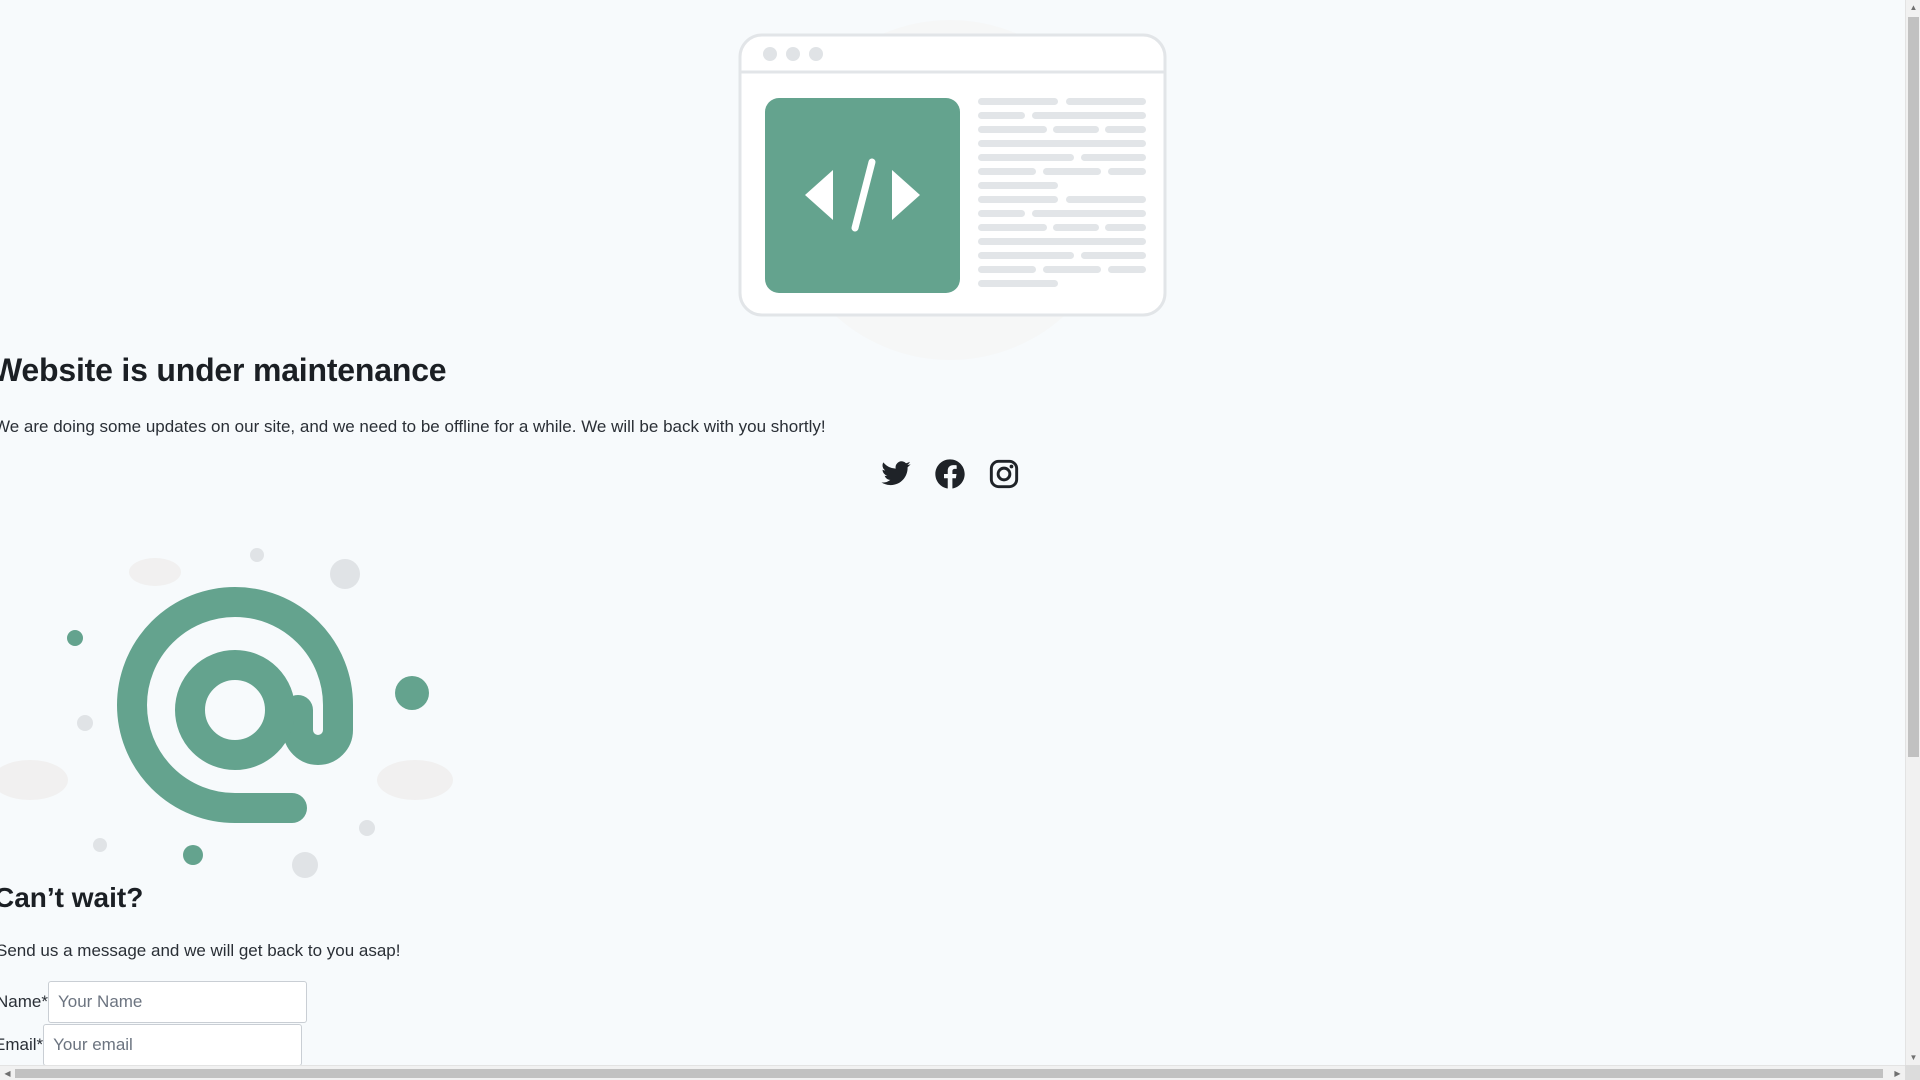 Image resolution: width=1920 pixels, height=1080 pixels. Describe the element at coordinates (230, 712) in the screenshot. I see `at-sign-icon` at that location.